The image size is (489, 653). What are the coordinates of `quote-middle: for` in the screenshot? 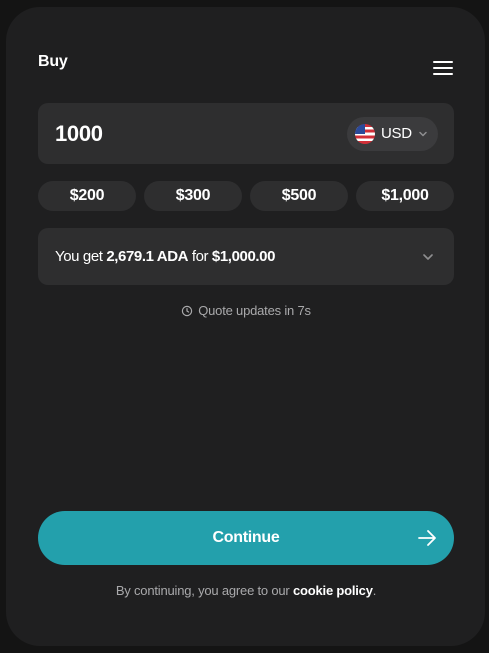 It's located at (200, 256).